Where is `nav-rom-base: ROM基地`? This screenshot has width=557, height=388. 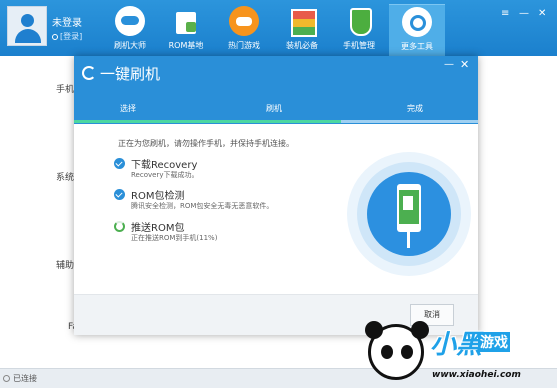 nav-rom-base: ROM基地 is located at coordinates (186, 30).